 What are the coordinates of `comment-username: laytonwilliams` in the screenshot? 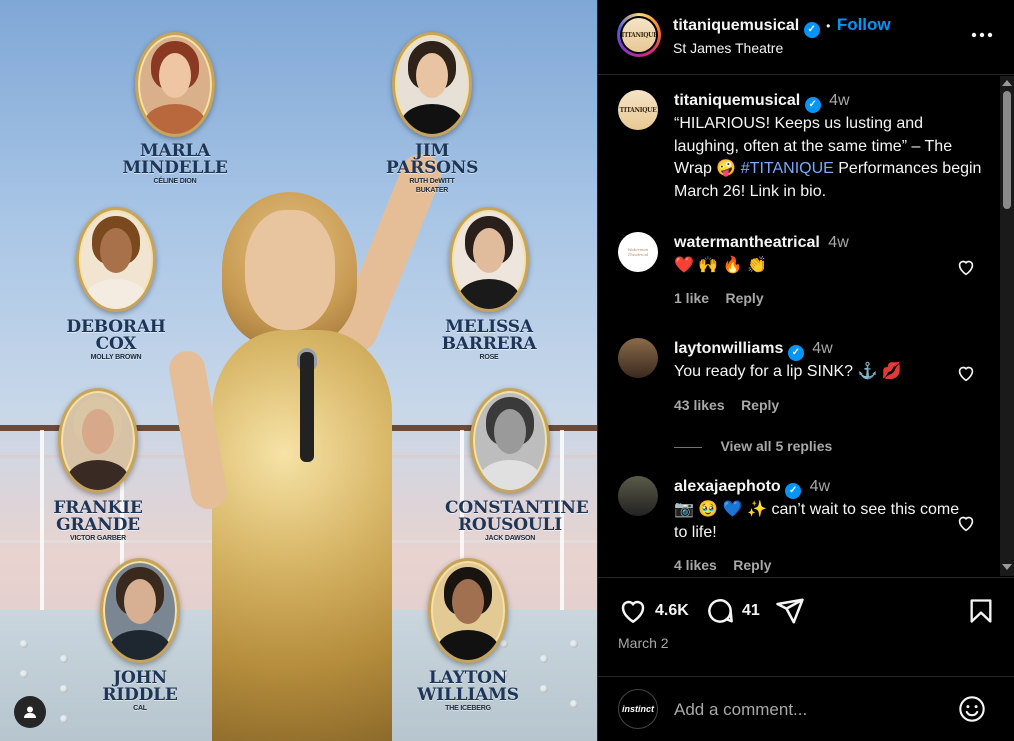 It's located at (728, 348).